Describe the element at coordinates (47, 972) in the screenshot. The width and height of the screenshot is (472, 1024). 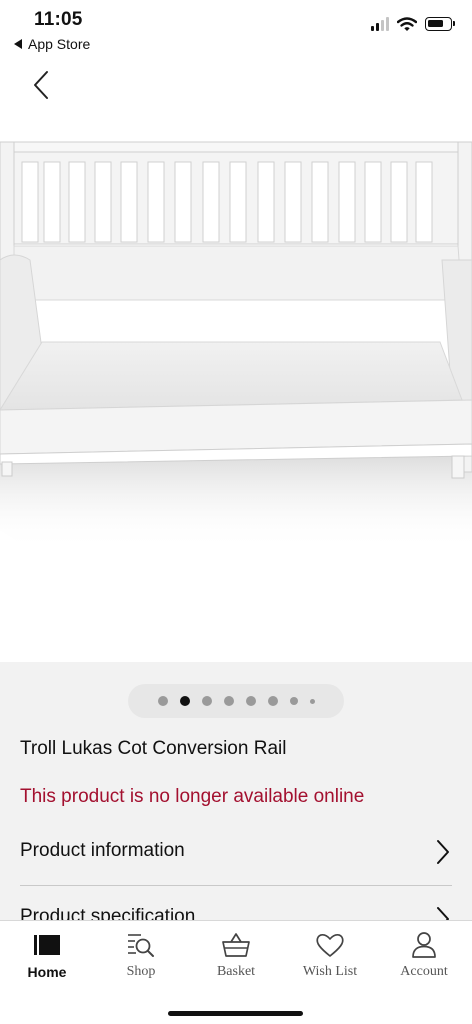
I see `tab-home-label: Home` at that location.